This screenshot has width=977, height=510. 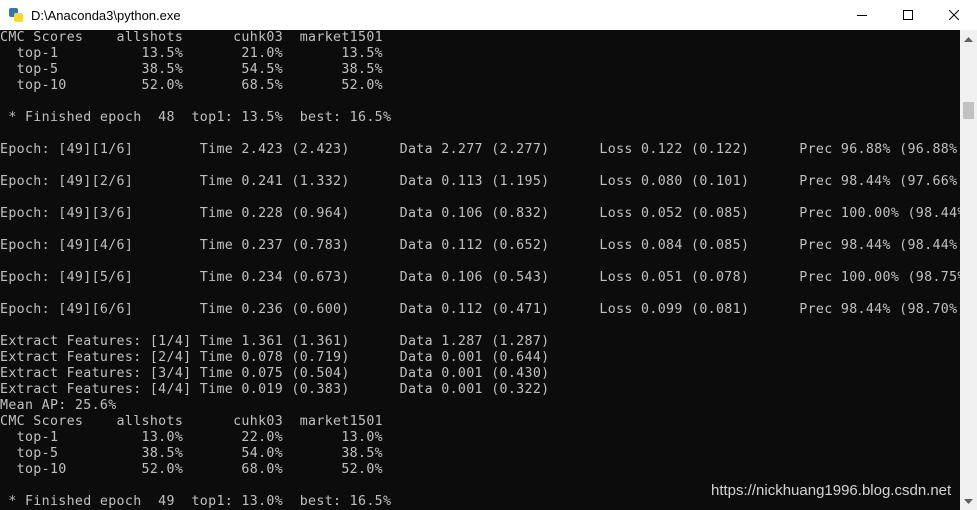 What do you see at coordinates (488, 15) in the screenshot?
I see `title-bar: D:\Anaconda3\python.exe` at bounding box center [488, 15].